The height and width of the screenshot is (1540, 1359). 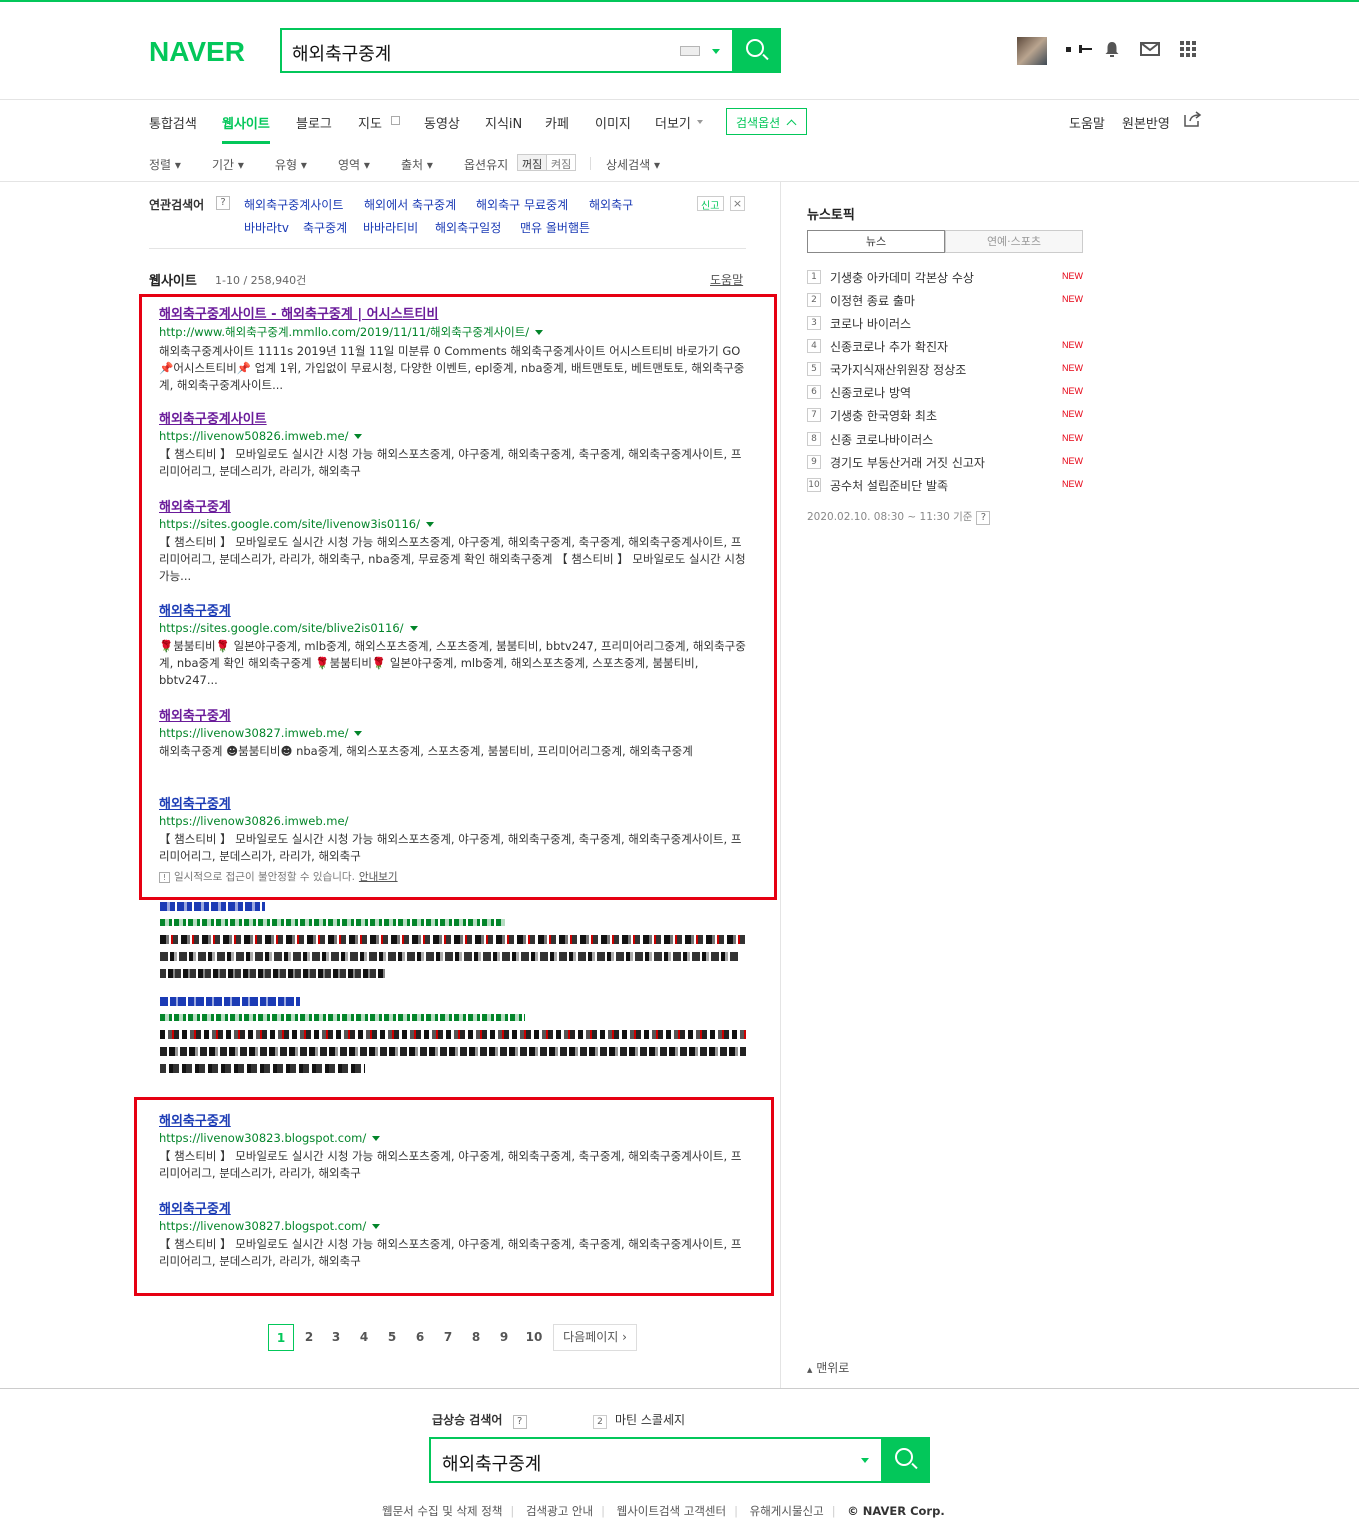 I want to click on mail-icon, so click(x=1150, y=49).